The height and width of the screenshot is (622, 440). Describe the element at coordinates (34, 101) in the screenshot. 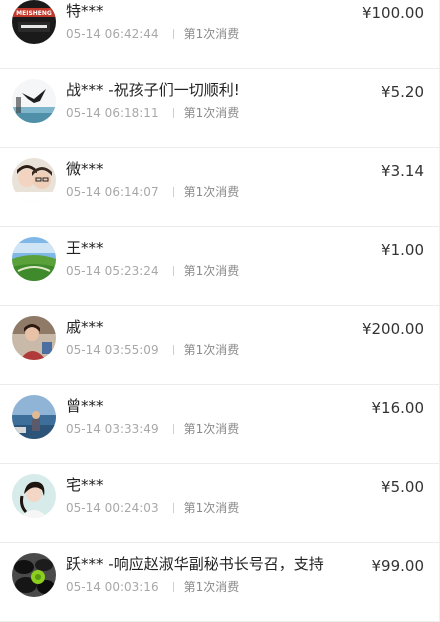

I see `eagle-ink-avatar` at that location.